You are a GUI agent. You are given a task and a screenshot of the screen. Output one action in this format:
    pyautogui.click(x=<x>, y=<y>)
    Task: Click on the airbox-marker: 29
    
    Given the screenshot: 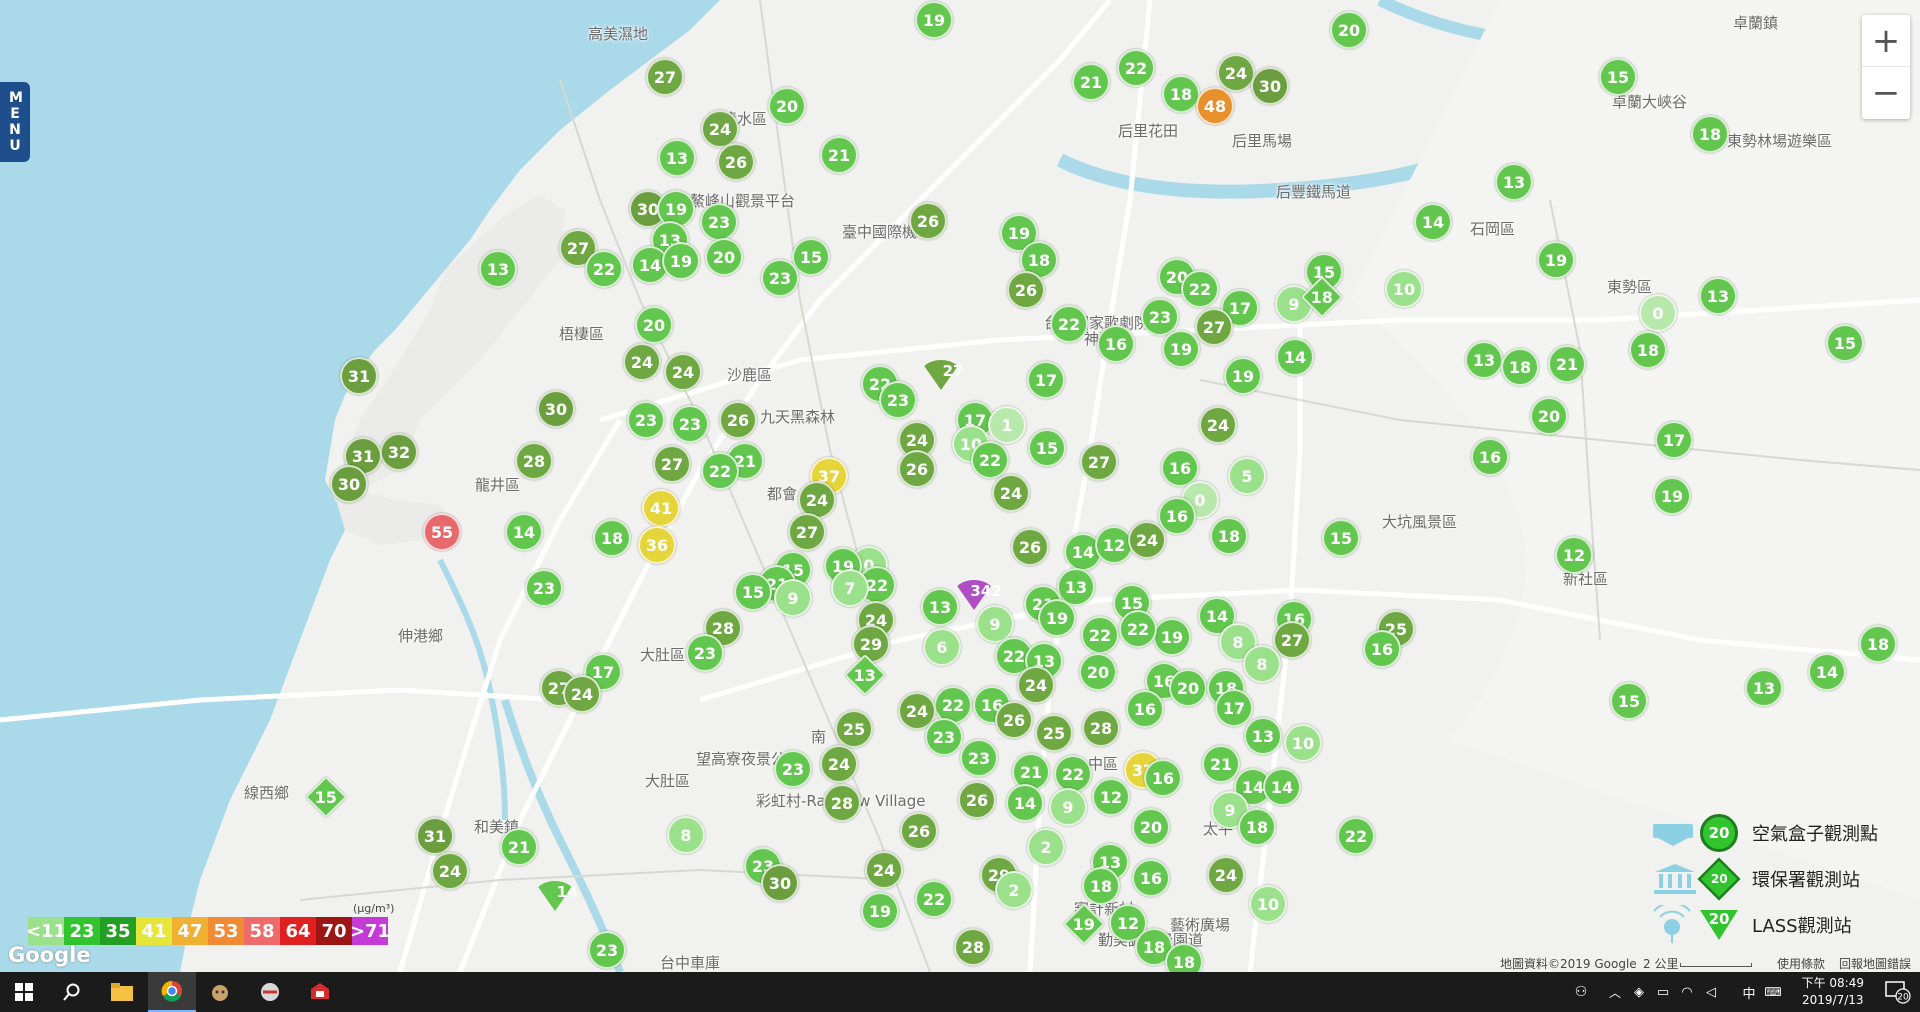 What is the action you would take?
    pyautogui.click(x=871, y=644)
    